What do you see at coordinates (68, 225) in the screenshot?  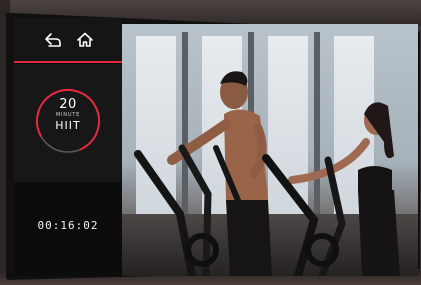 I see `elapsed-timer: 00:16:02` at bounding box center [68, 225].